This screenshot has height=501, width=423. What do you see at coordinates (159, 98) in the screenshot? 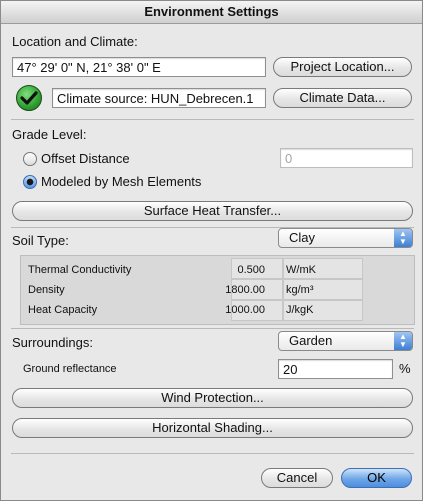
I see `climate-source-field: Climate source: HUN_Debrecen.1` at bounding box center [159, 98].